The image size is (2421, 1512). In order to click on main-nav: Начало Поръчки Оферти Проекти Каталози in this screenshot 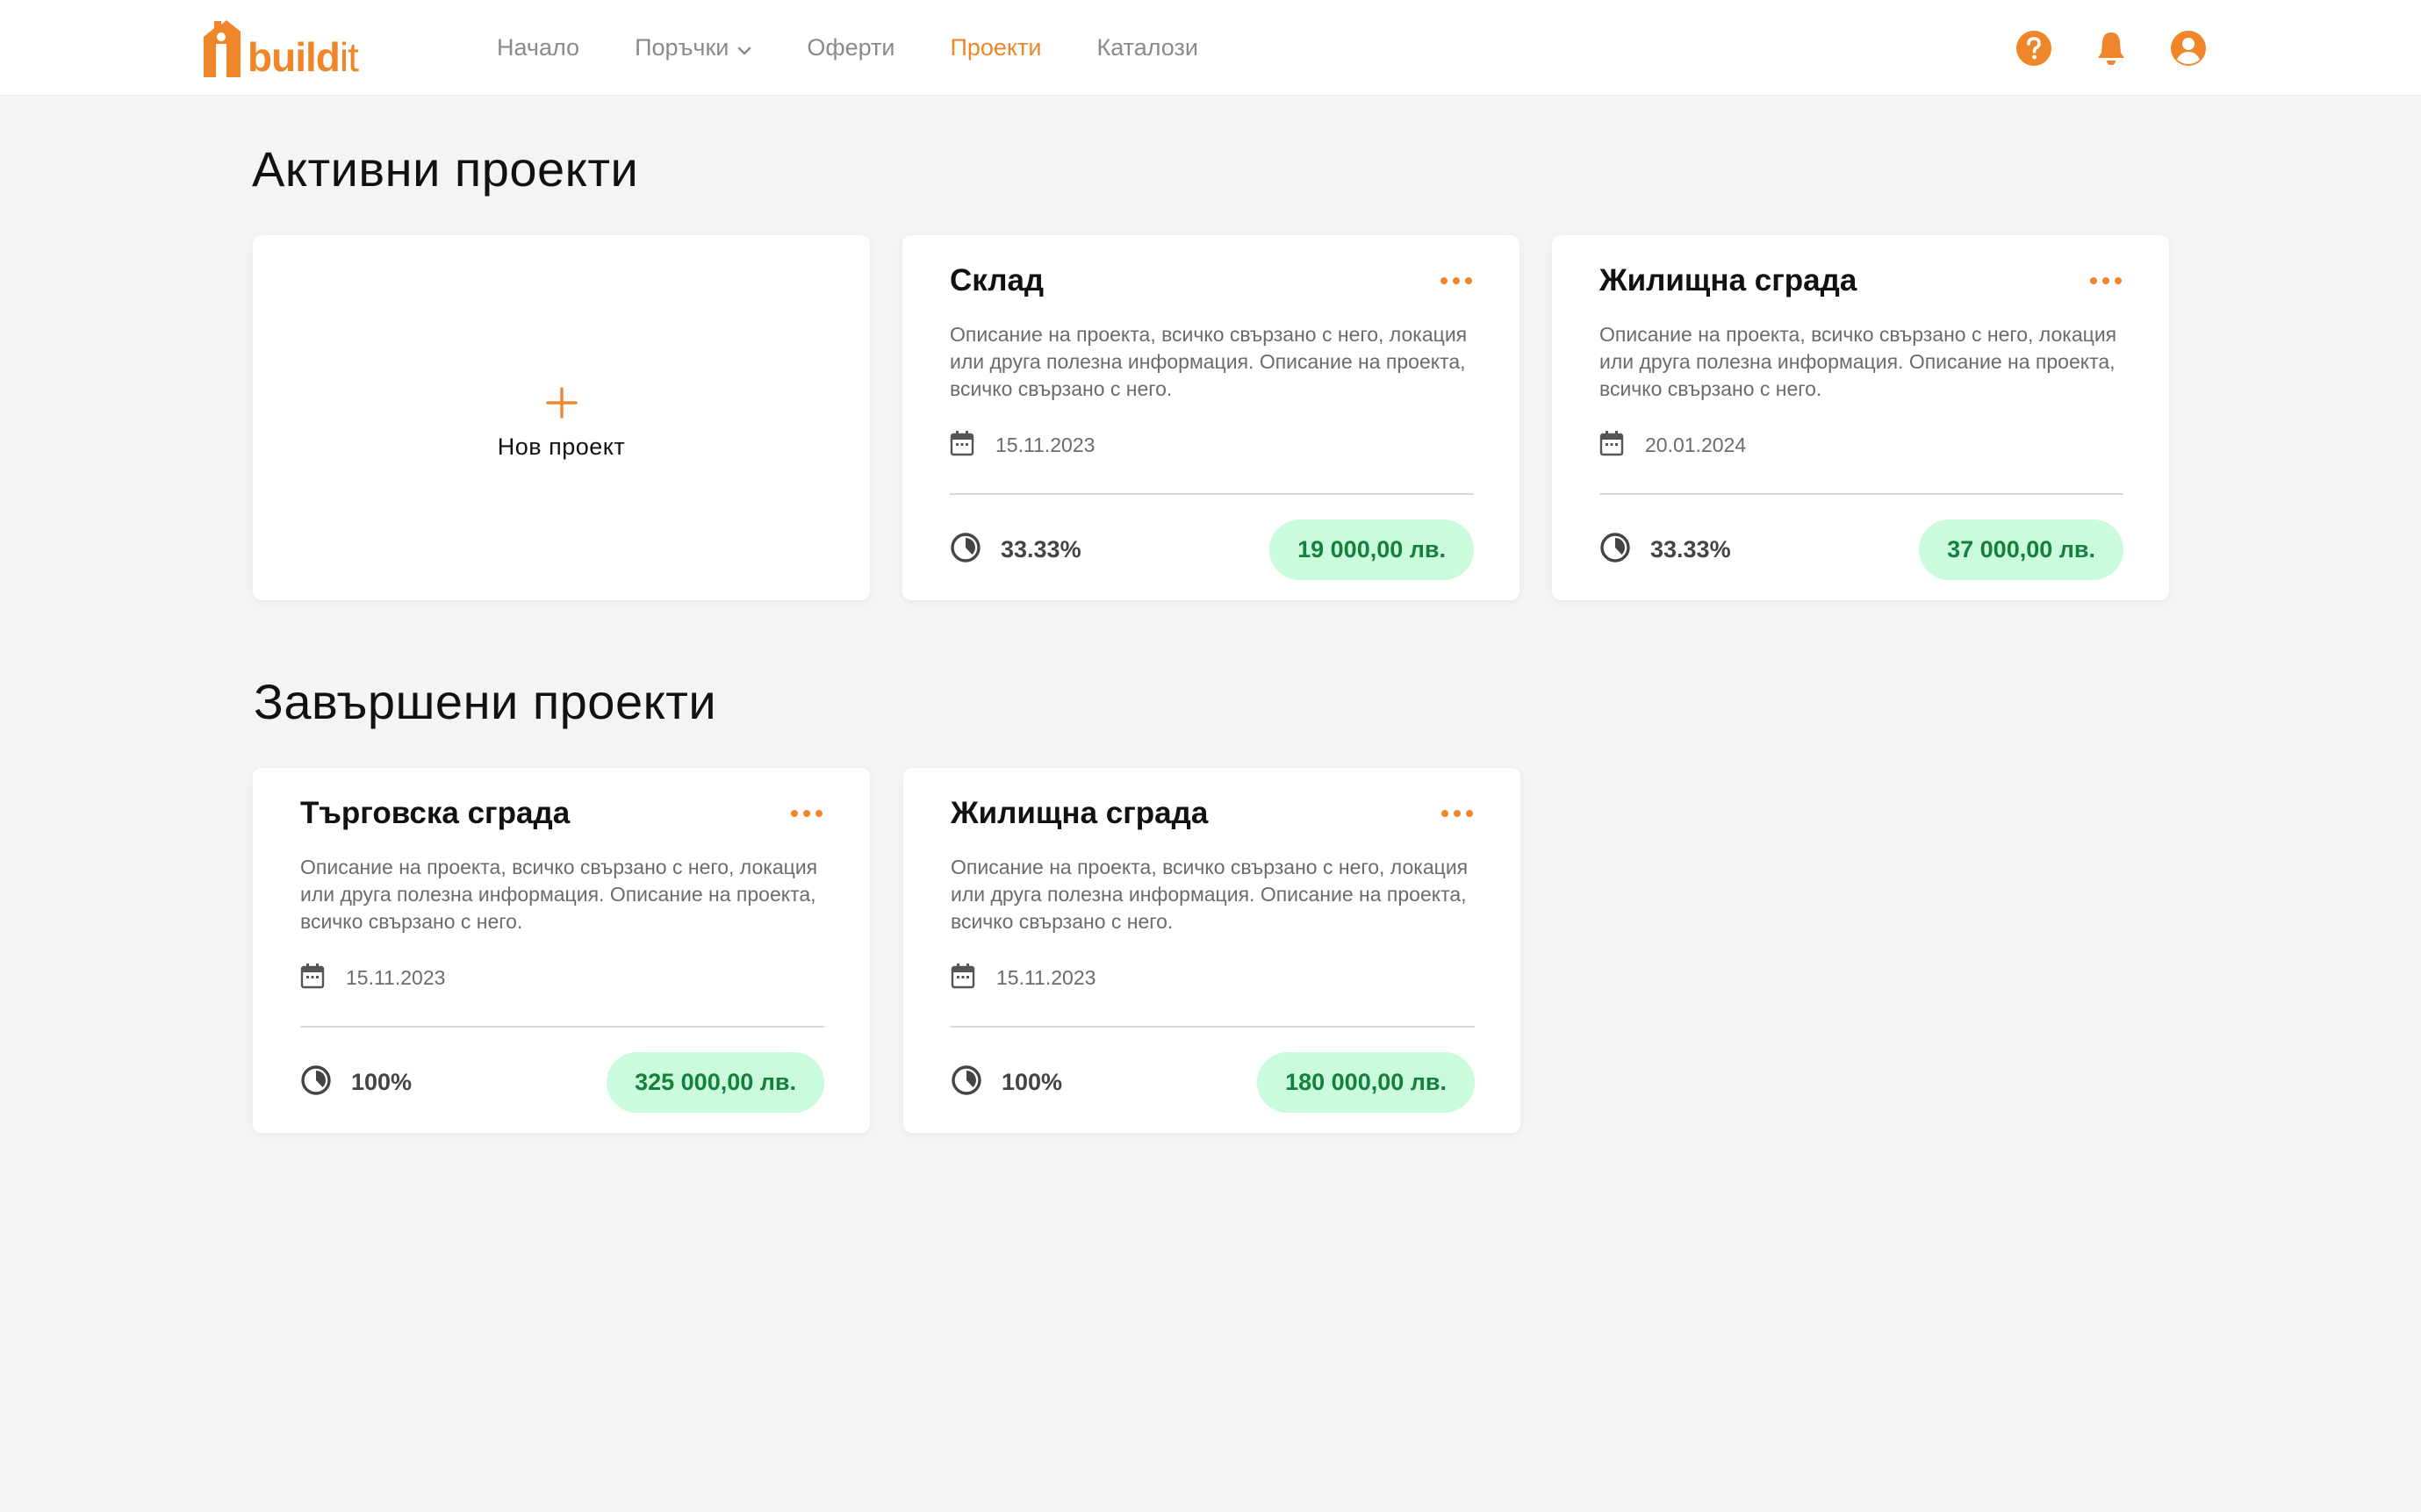, I will do `click(875, 48)`.